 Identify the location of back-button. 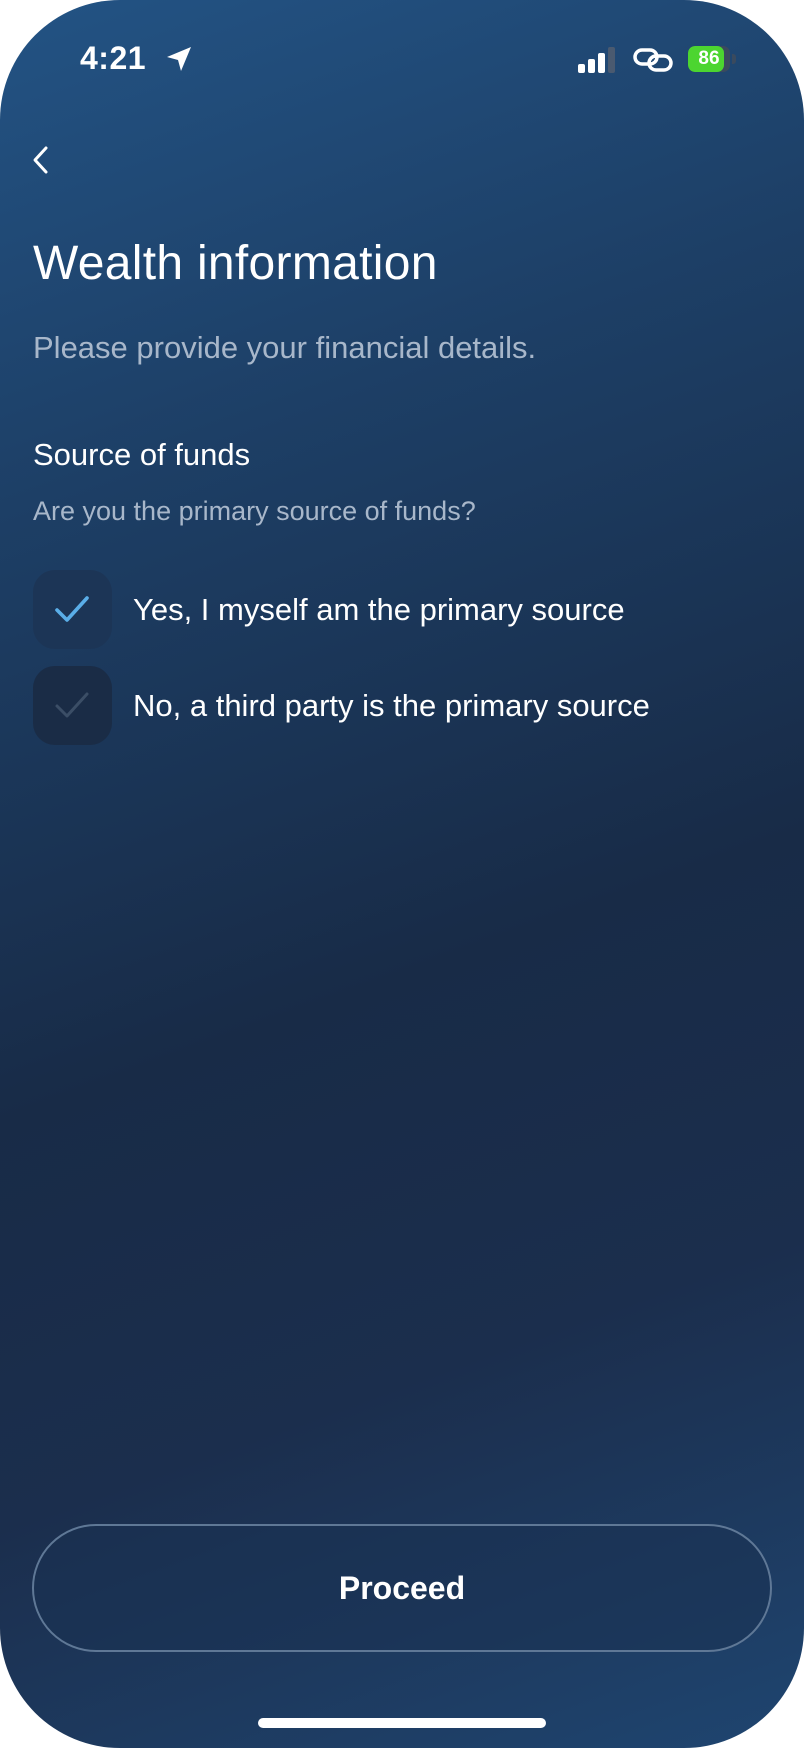
(41, 160).